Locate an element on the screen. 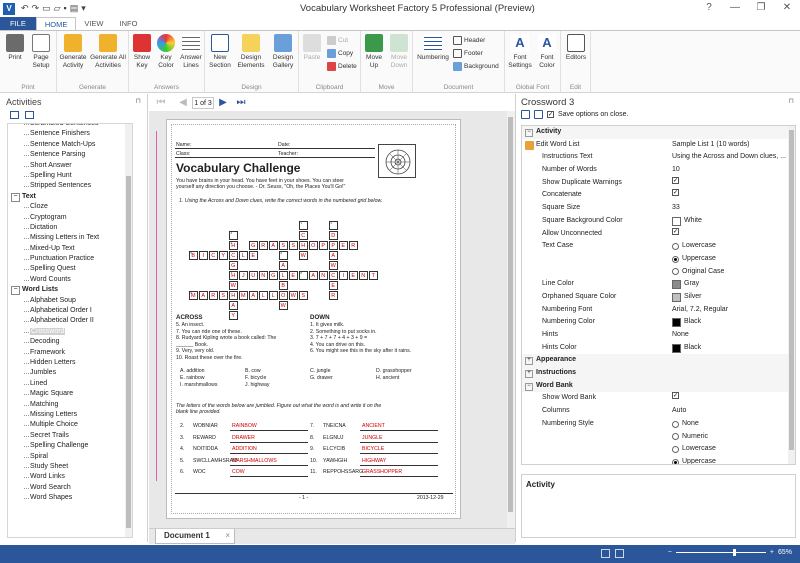 The height and width of the screenshot is (563, 800). activity-item: Jumbles is located at coordinates (70, 373).